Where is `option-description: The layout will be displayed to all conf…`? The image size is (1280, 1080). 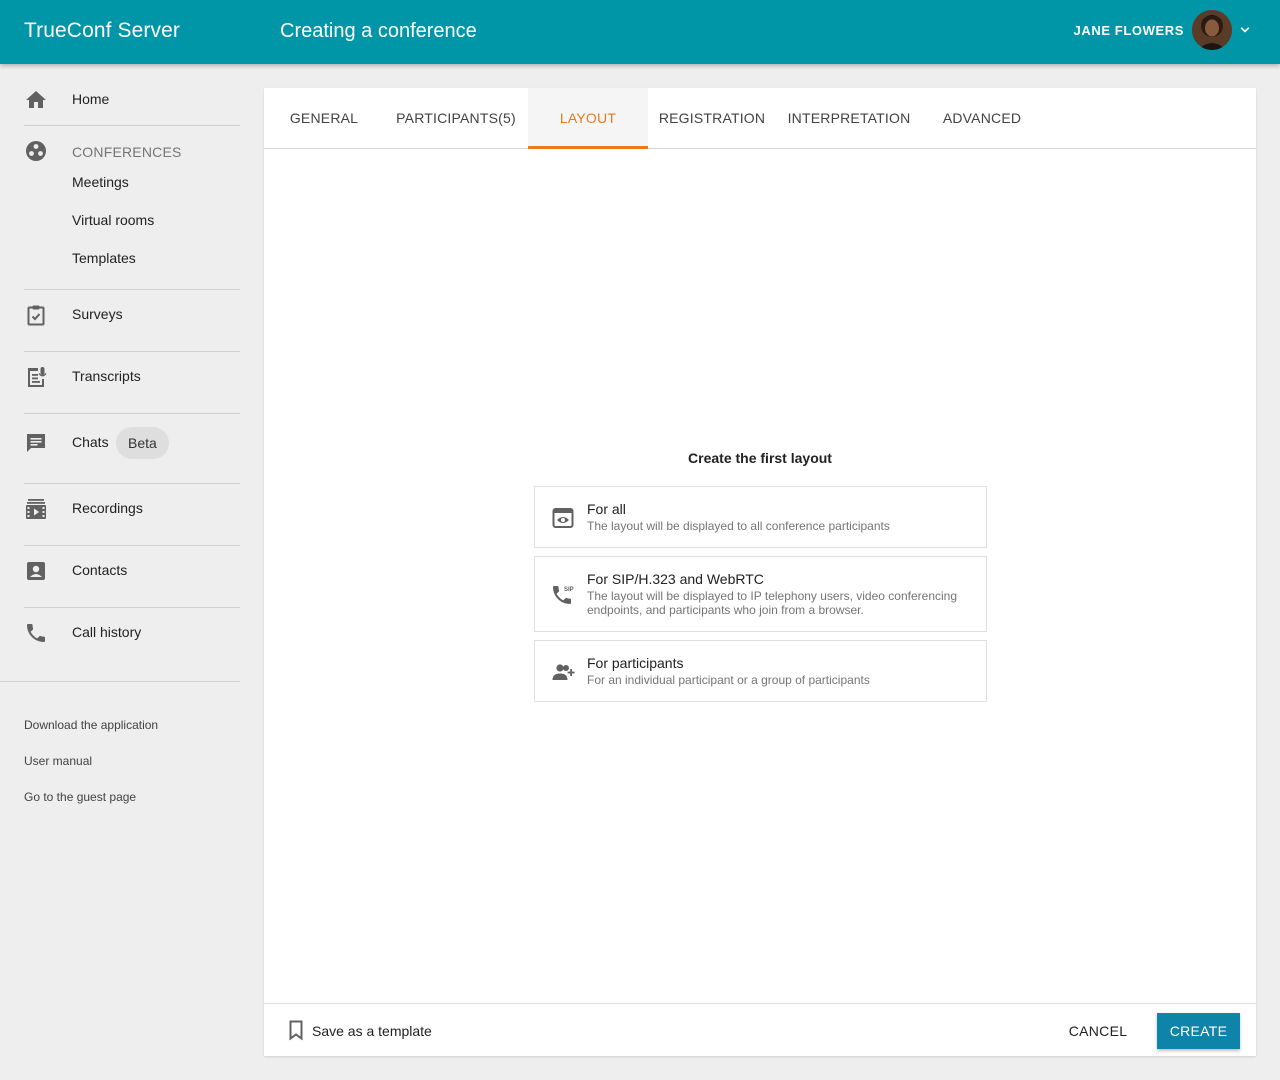
option-description: The layout will be displayed to all conf… is located at coordinates (738, 526).